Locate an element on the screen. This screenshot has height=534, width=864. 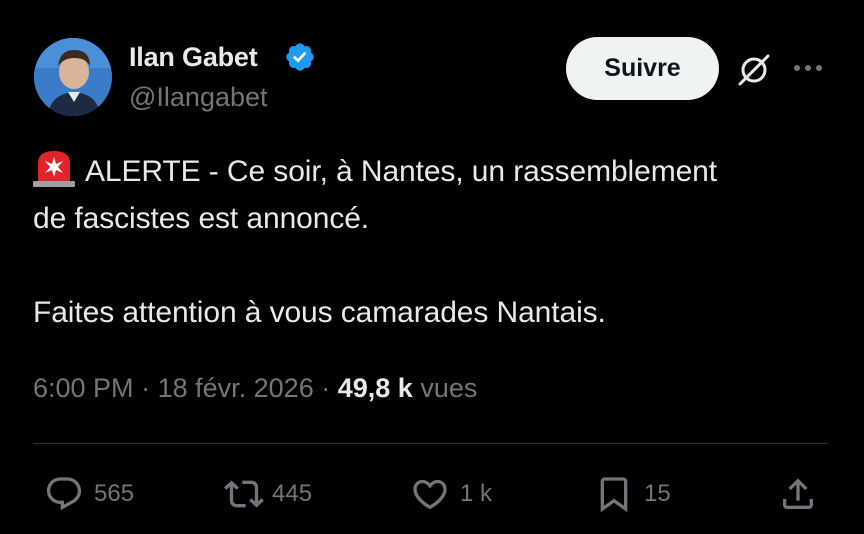
author-name: Ilan Gabet is located at coordinates (193, 57).